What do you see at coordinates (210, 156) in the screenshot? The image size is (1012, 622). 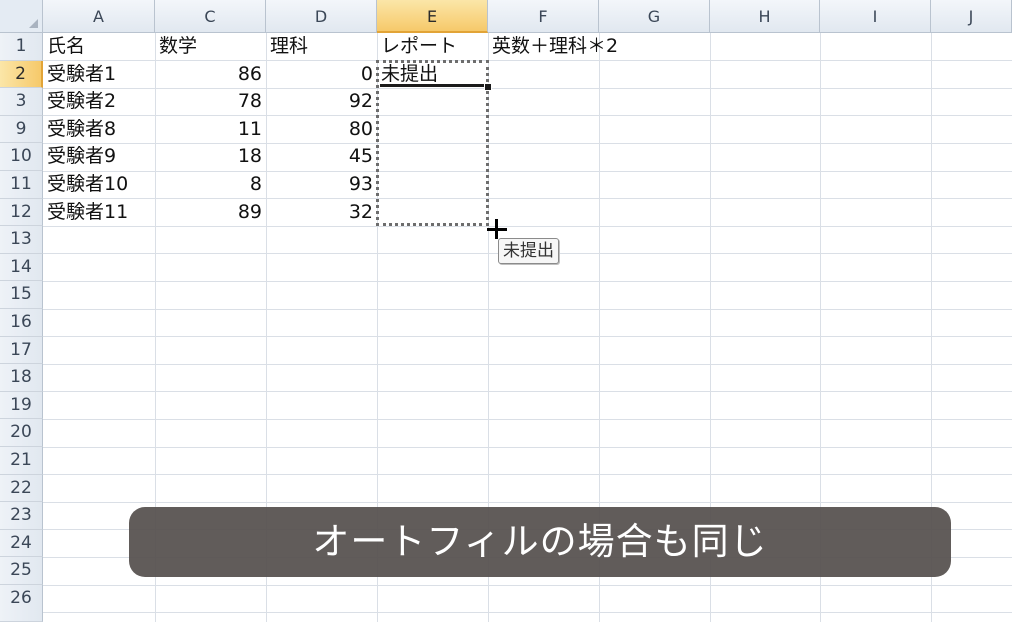 I see `cell-math: 18` at bounding box center [210, 156].